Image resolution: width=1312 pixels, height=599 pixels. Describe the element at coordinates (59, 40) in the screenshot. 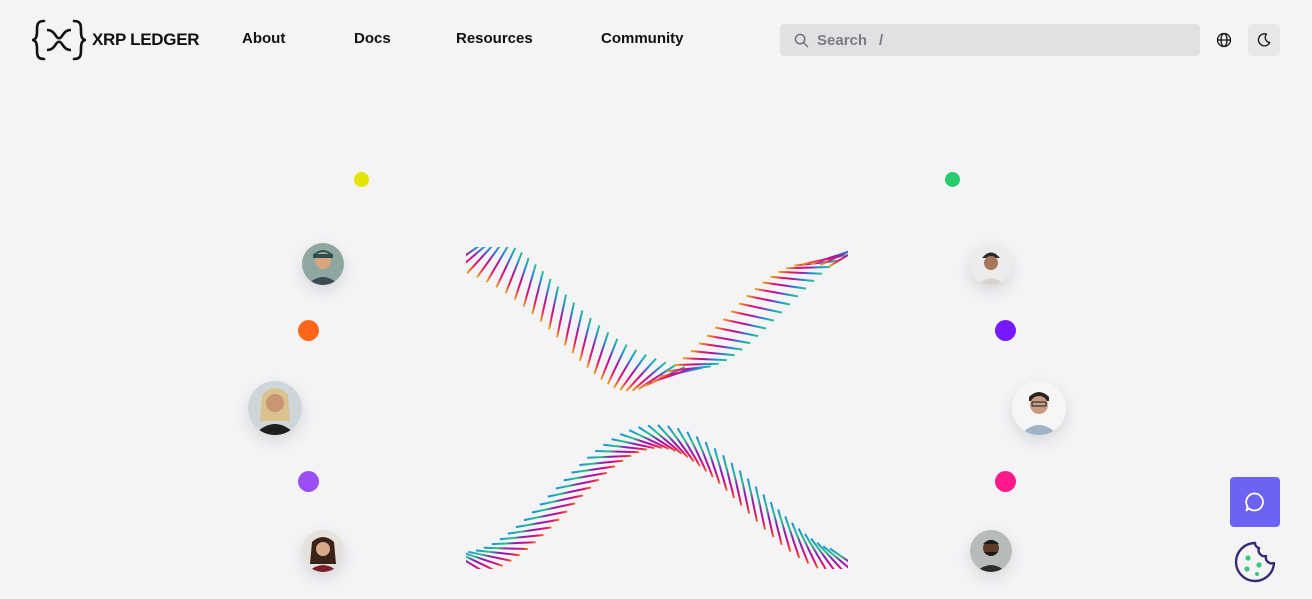

I see `xrp-logo-icon` at that location.